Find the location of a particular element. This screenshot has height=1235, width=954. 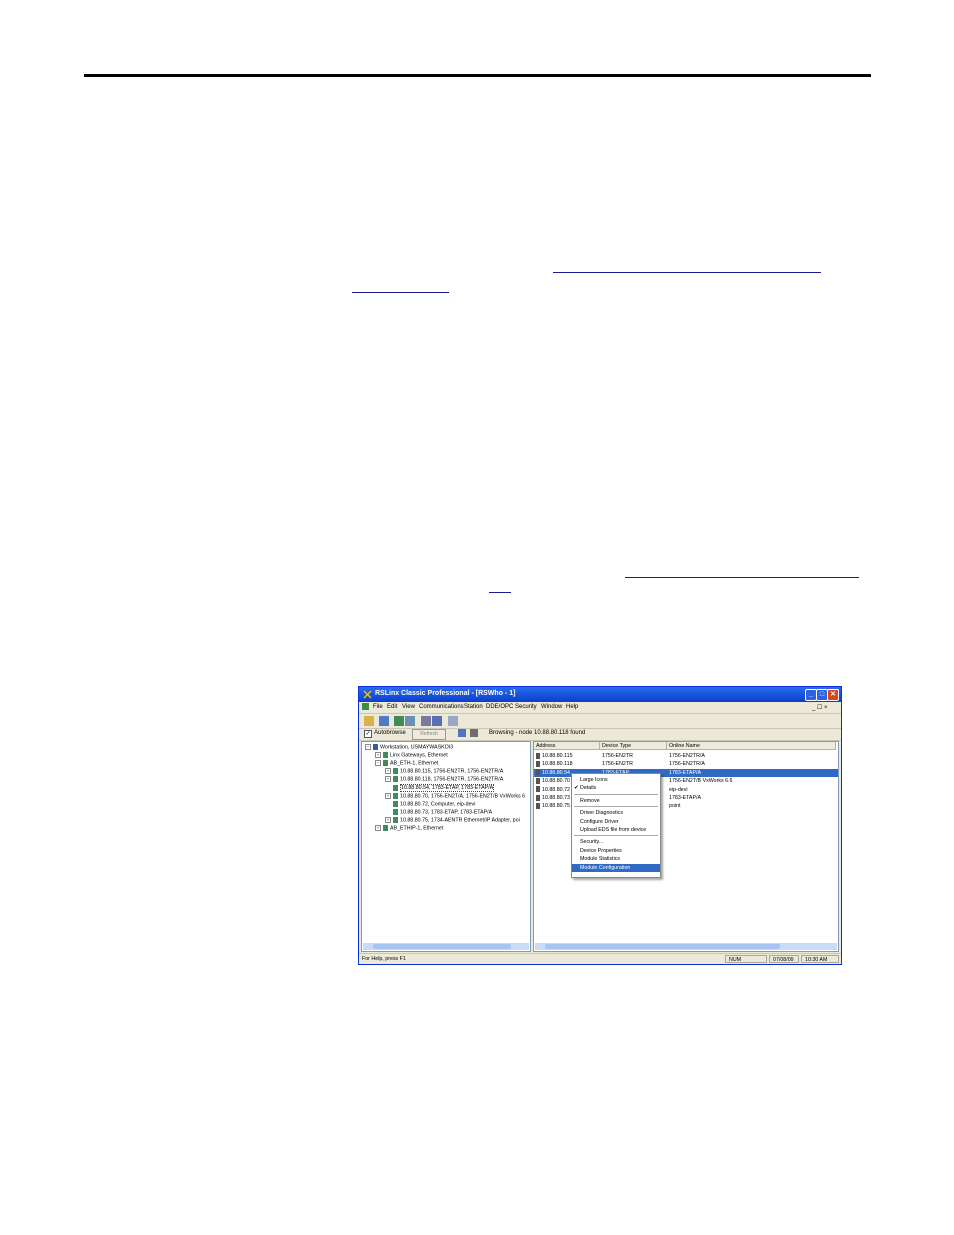

context-menu-item: Remove is located at coordinates (616, 801).